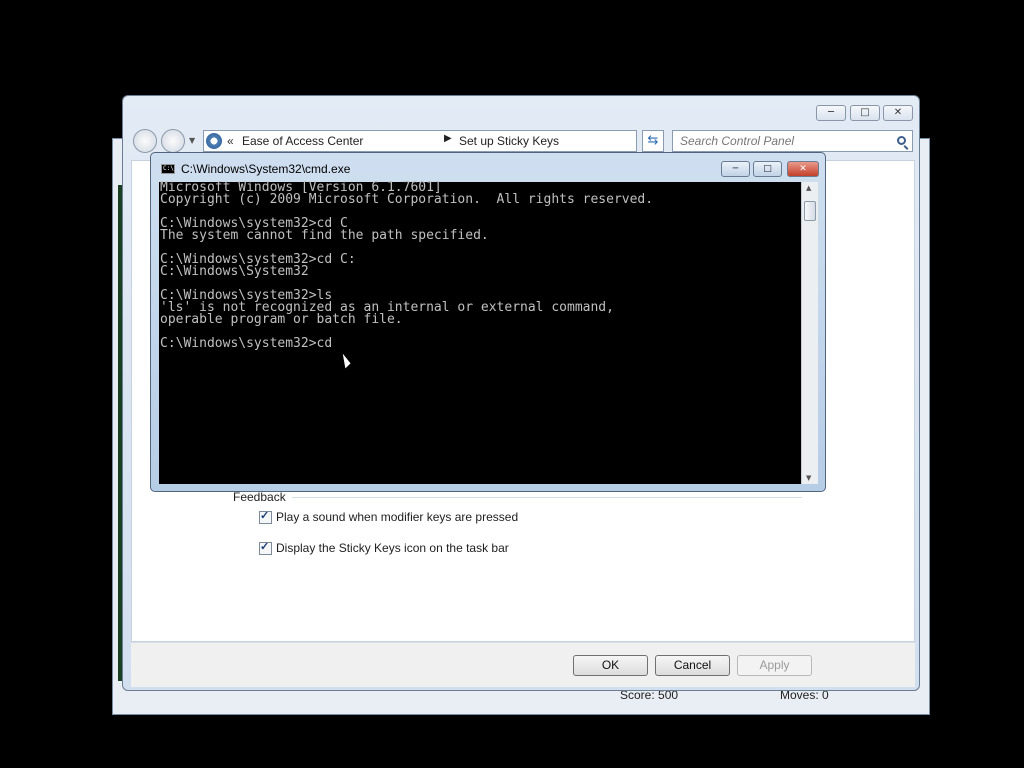 The width and height of the screenshot is (1024, 768). What do you see at coordinates (737, 141) in the screenshot?
I see `search-placeholder: Search Control Panel` at bounding box center [737, 141].